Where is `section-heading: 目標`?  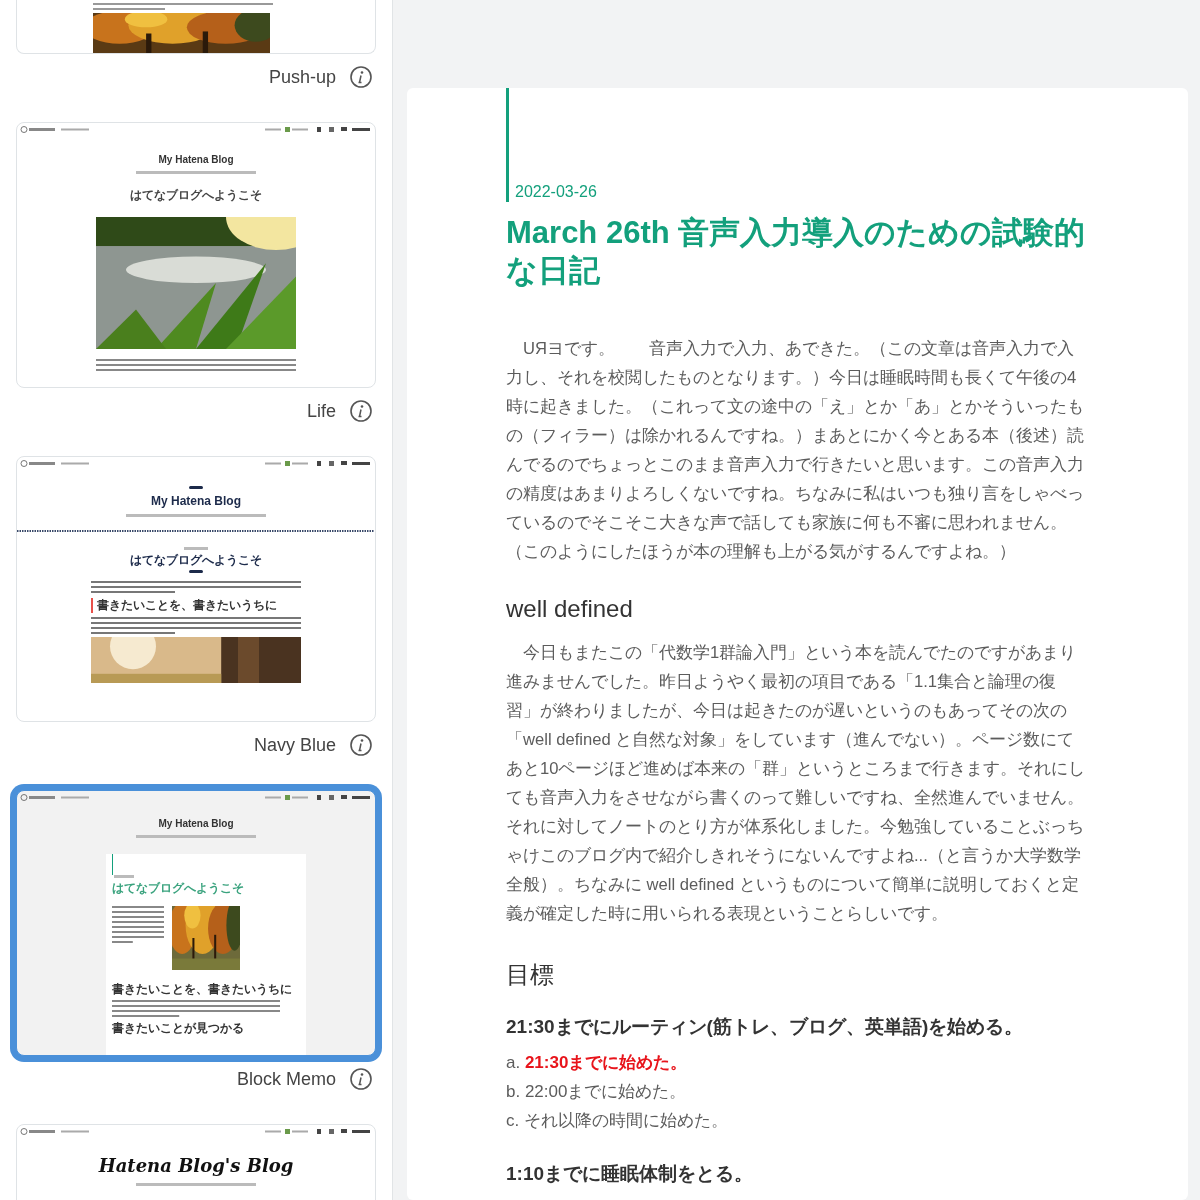
section-heading: 目標 is located at coordinates (530, 975).